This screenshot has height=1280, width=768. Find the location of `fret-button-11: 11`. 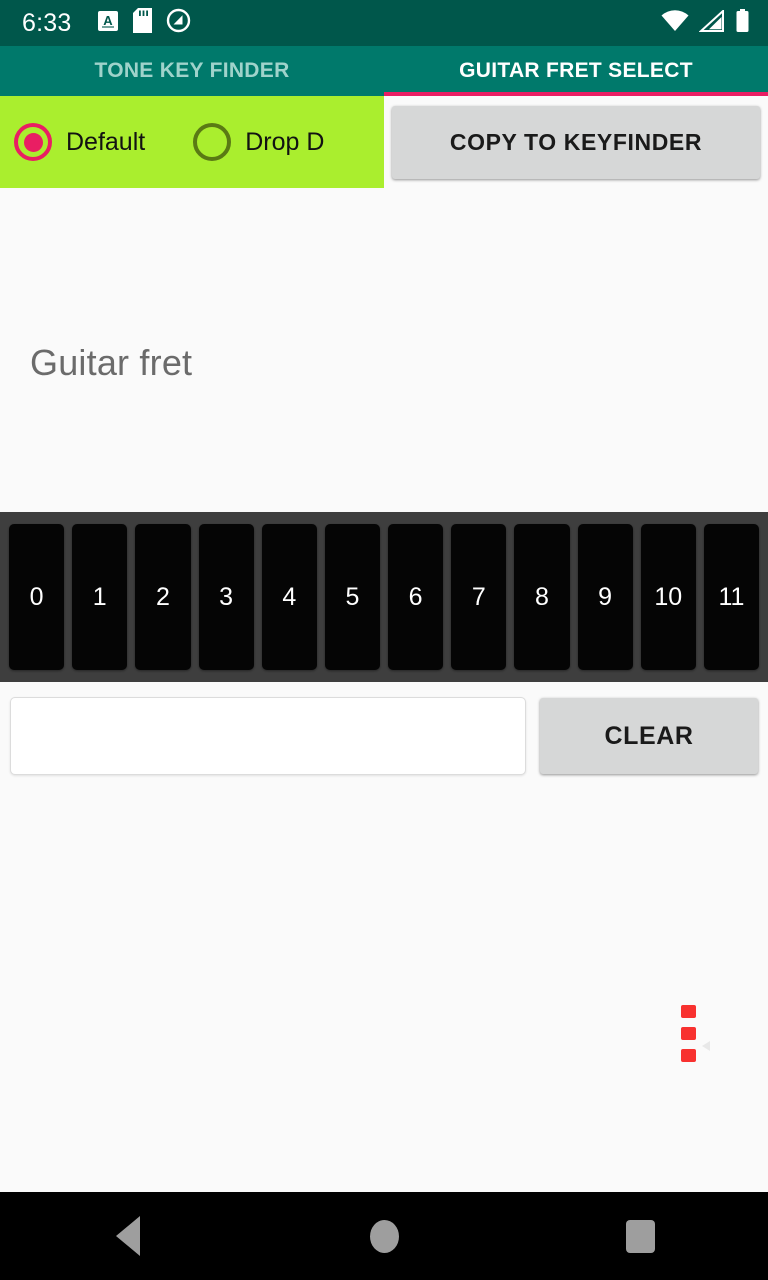

fret-button-11: 11 is located at coordinates (731, 597).